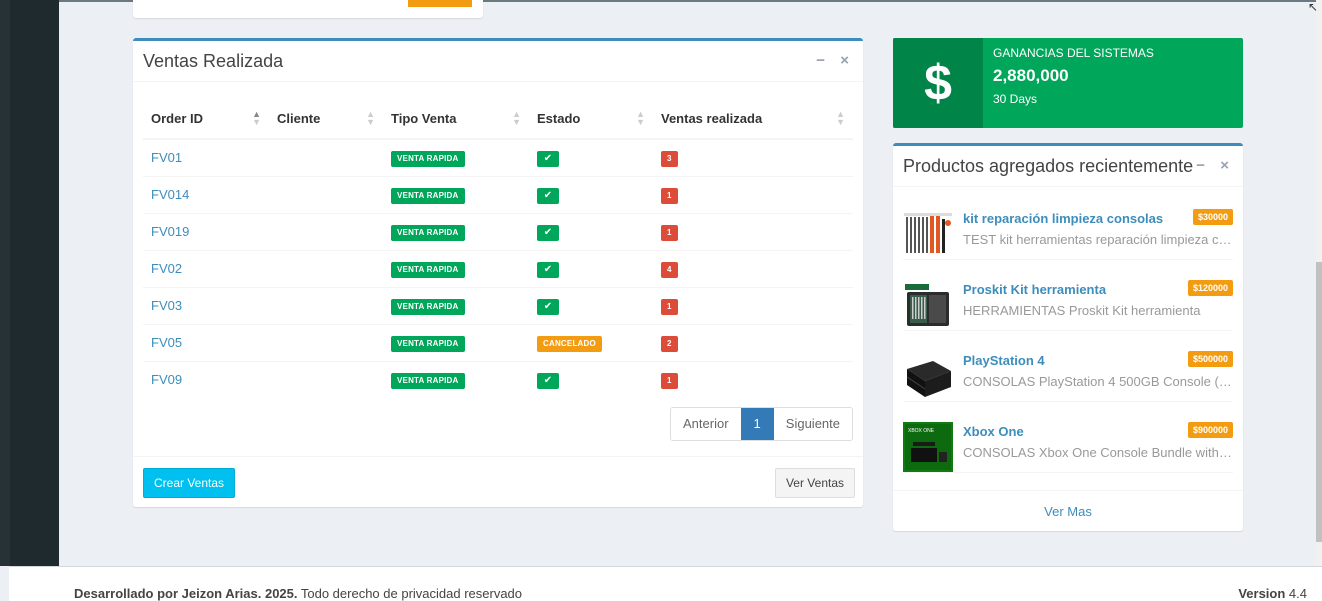 Image resolution: width=1322 pixels, height=601 pixels. I want to click on view-more-link: Ver Mas, so click(1068, 510).